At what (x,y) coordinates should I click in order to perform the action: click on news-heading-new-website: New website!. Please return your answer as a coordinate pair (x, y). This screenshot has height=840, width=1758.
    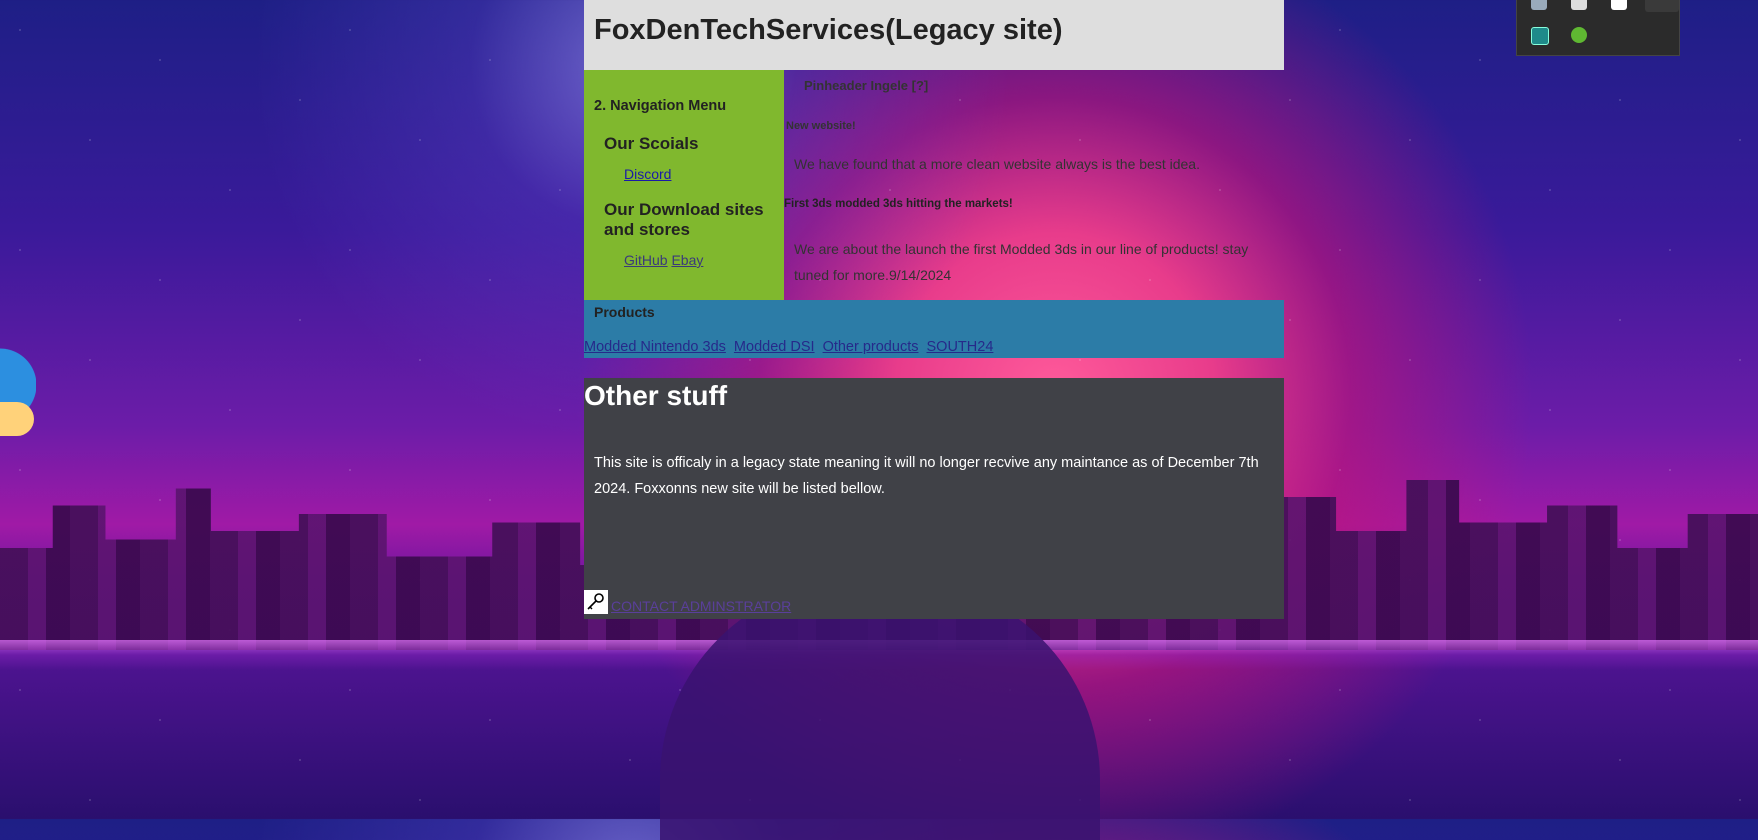
    Looking at the image, I should click on (821, 126).